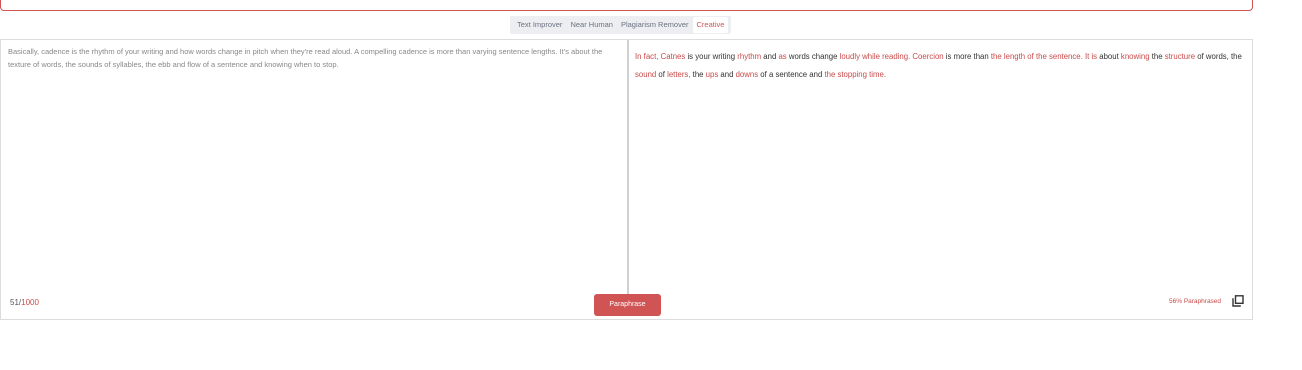 The width and height of the screenshot is (1302, 370). What do you see at coordinates (14, 302) in the screenshot?
I see `word-count-current: 51` at bounding box center [14, 302].